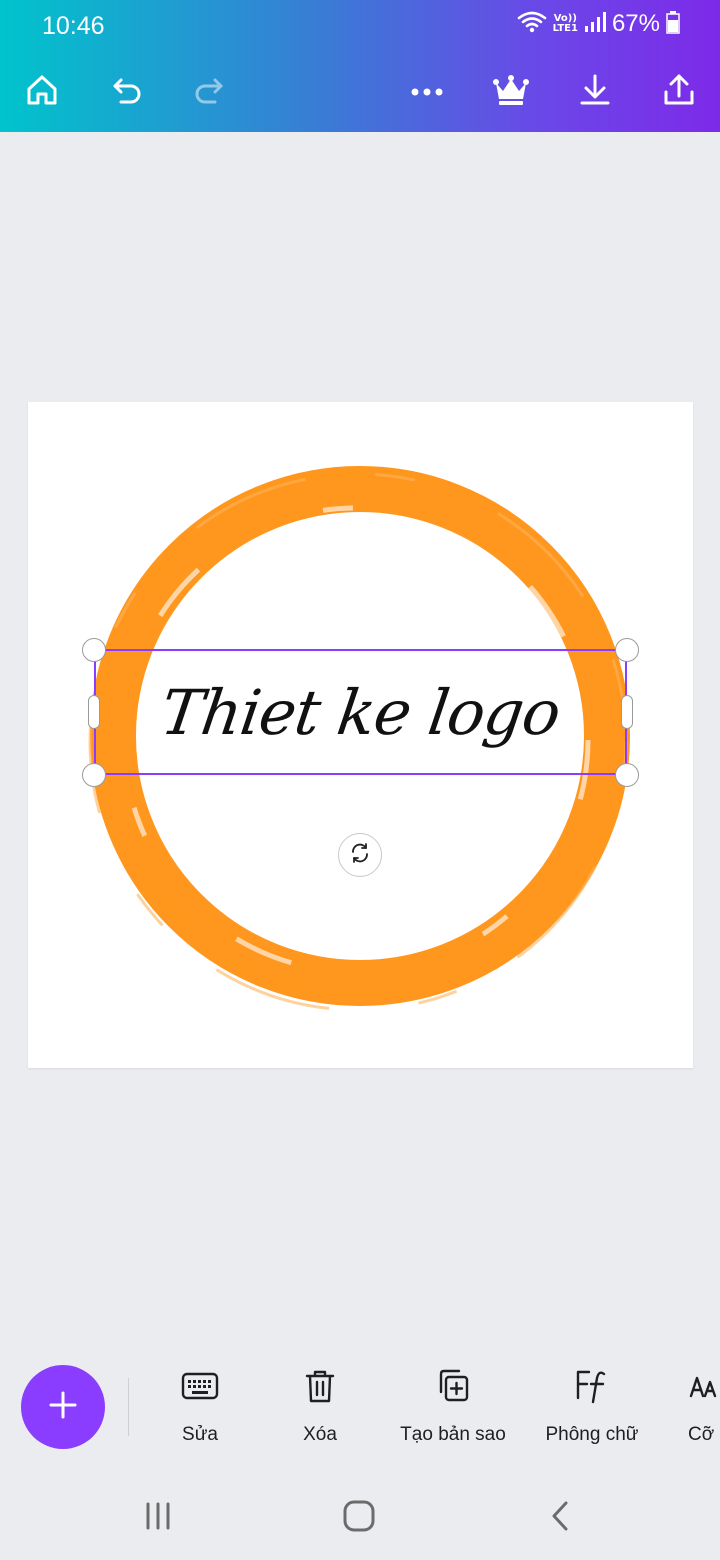  What do you see at coordinates (320, 1386) in the screenshot?
I see `trash-icon` at bounding box center [320, 1386].